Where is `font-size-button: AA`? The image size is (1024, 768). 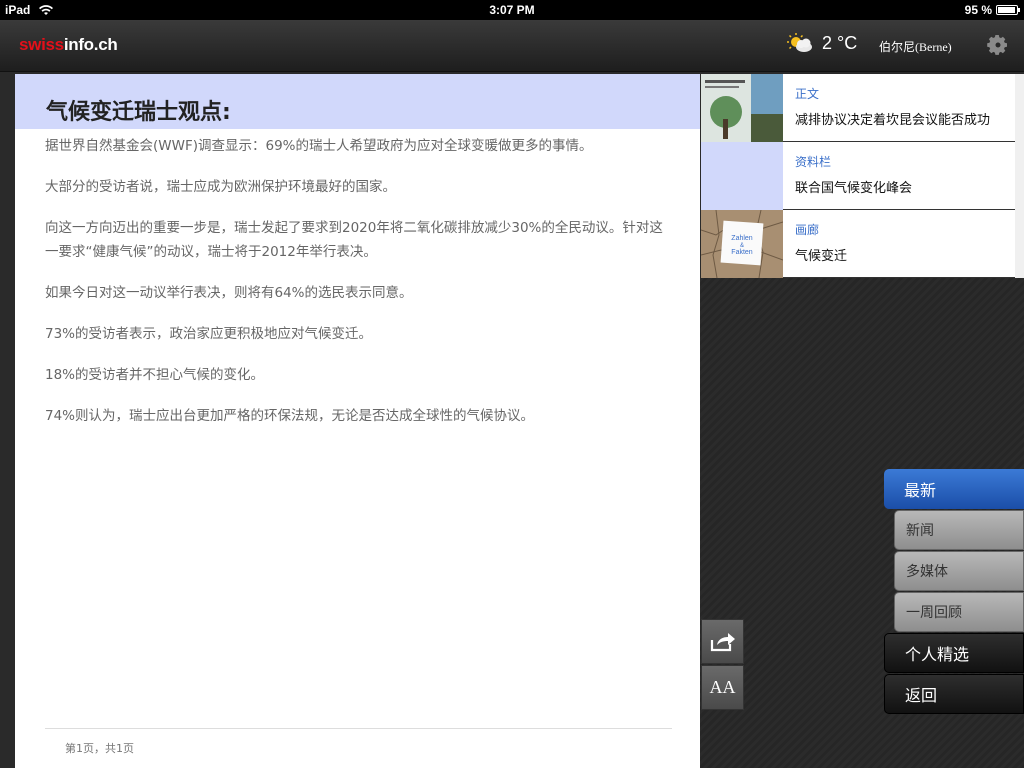 font-size-button: AA is located at coordinates (722, 687).